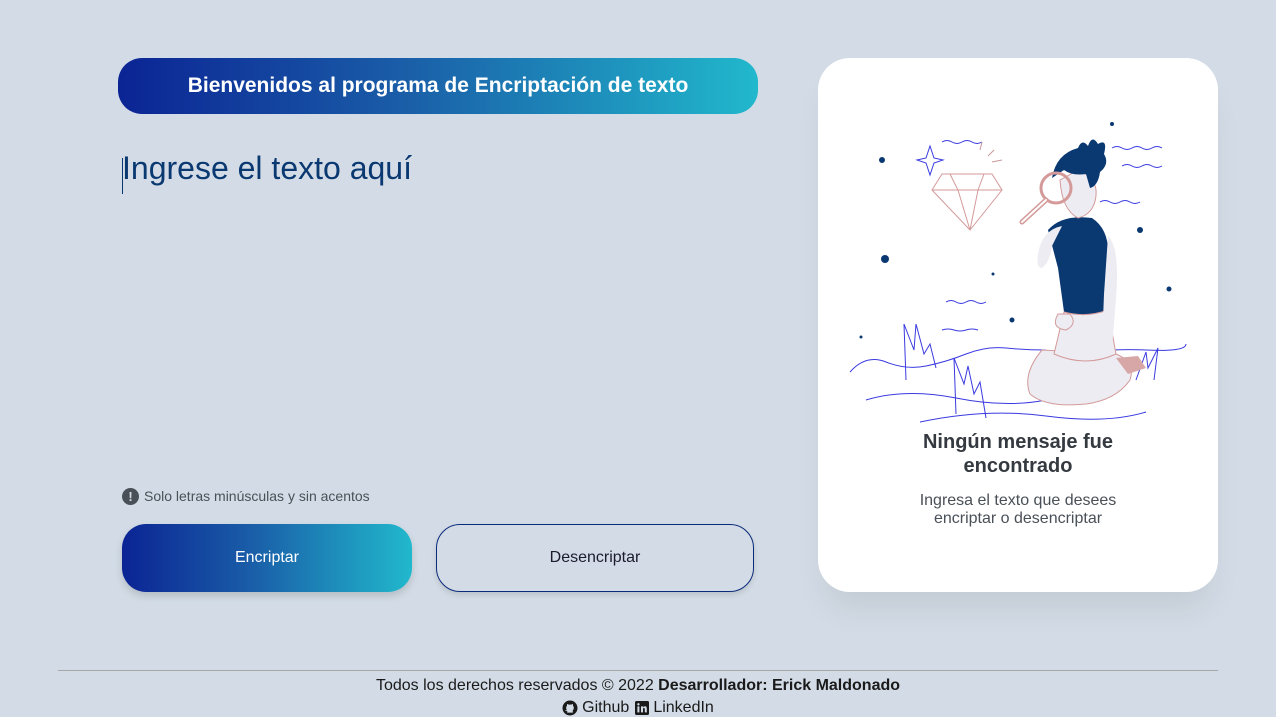  What do you see at coordinates (570, 708) in the screenshot?
I see `github-icon` at bounding box center [570, 708].